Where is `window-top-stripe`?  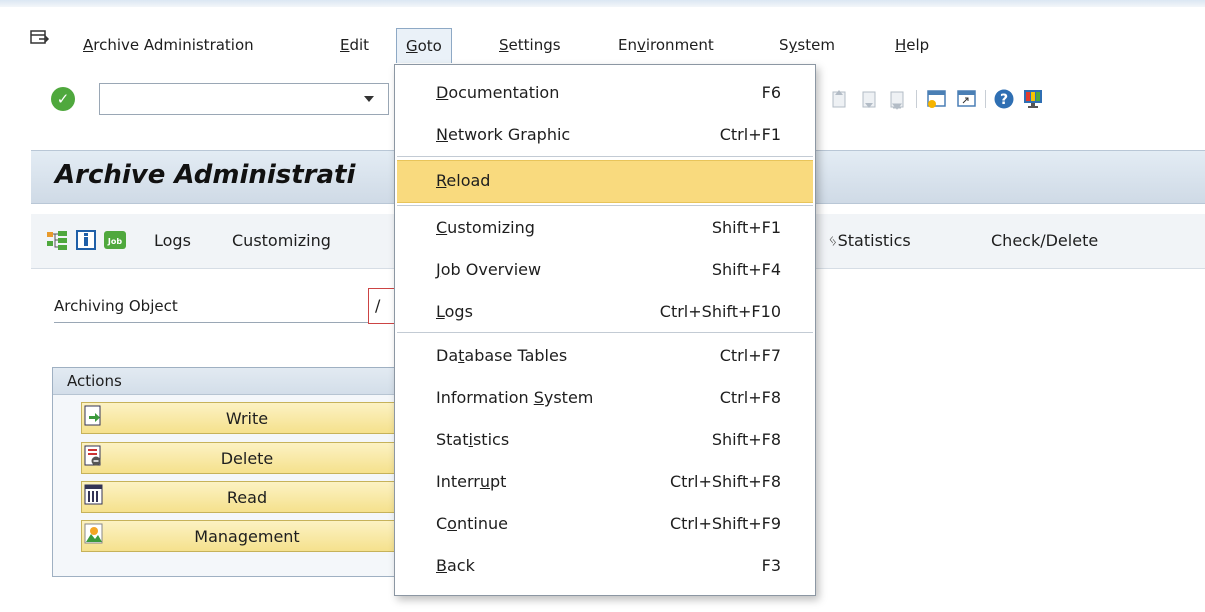 window-top-stripe is located at coordinates (602, 3).